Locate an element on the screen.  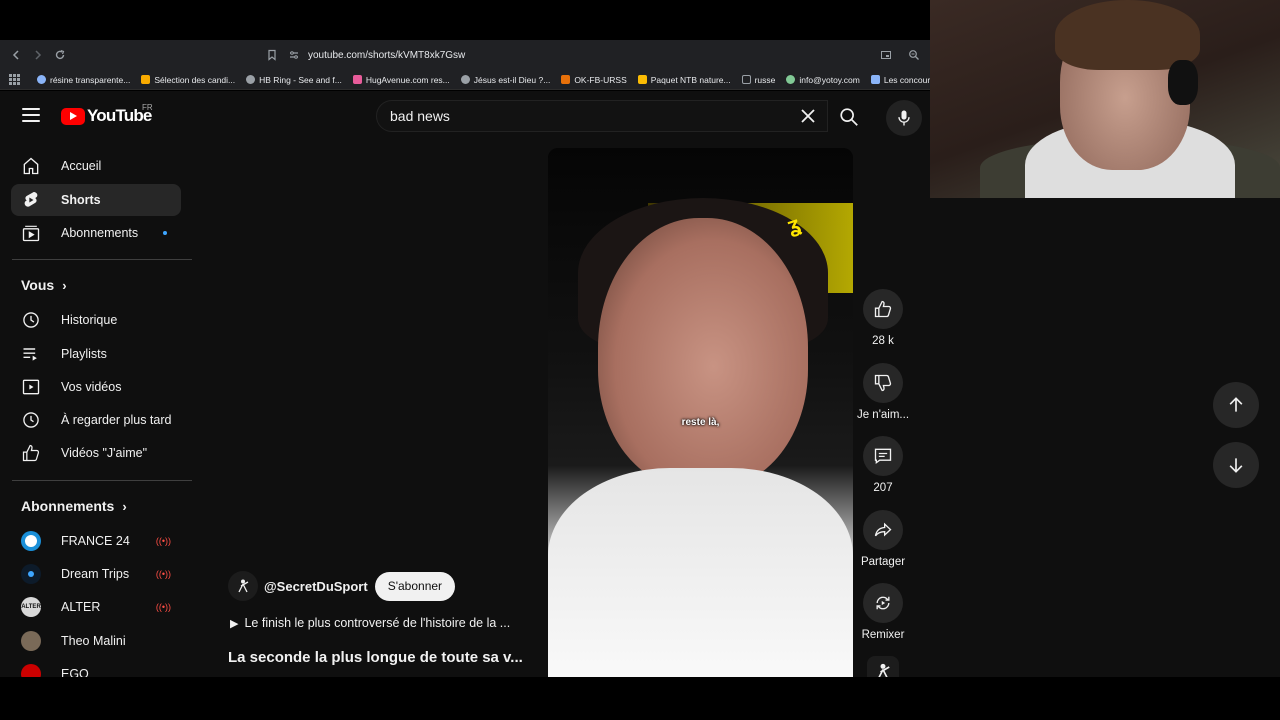
subscription-item: Theo Malini is located at coordinates (96, 641).